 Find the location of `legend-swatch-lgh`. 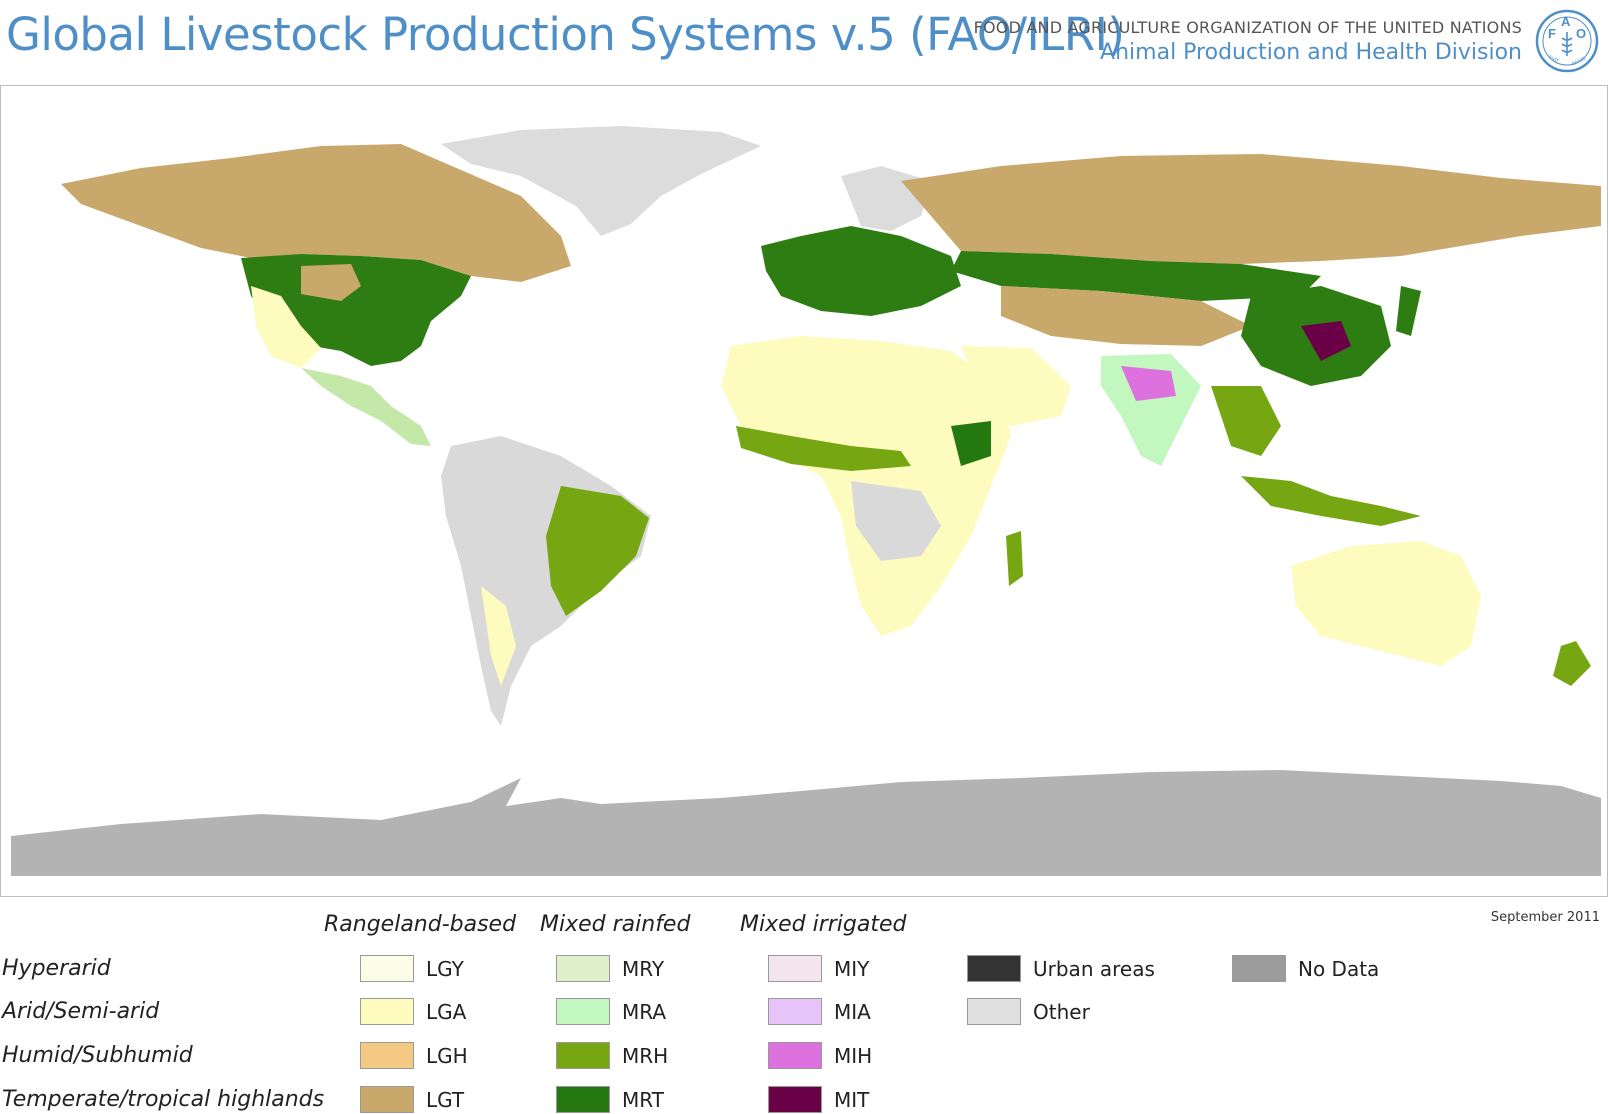

legend-swatch-lgh is located at coordinates (387, 1055).